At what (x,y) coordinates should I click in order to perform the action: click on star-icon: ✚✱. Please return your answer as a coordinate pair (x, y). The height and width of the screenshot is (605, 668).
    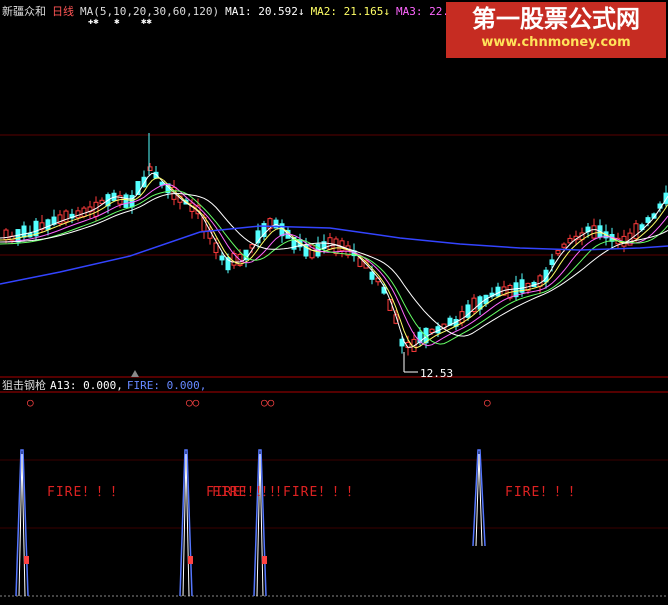
    Looking at the image, I should click on (93, 22).